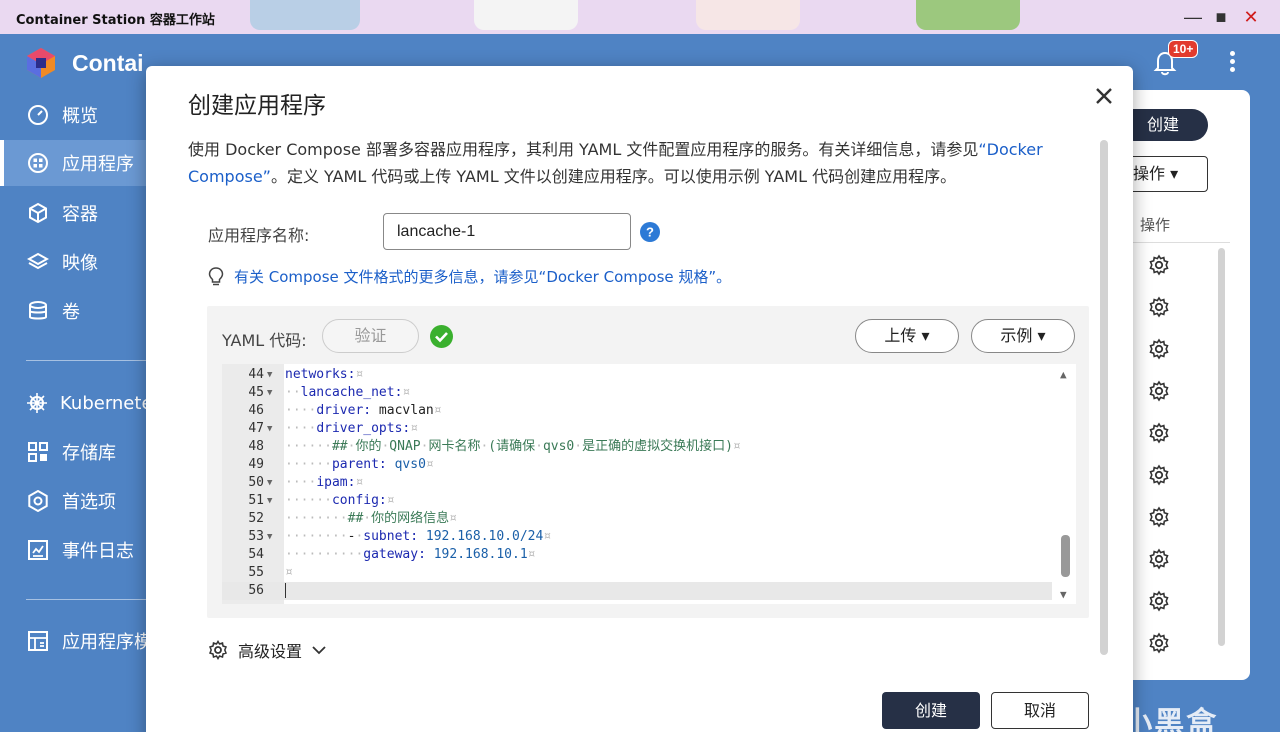 Image resolution: width=1280 pixels, height=732 pixels. Describe the element at coordinates (98, 551) in the screenshot. I see `sidebar-item-label: 事件日志` at that location.